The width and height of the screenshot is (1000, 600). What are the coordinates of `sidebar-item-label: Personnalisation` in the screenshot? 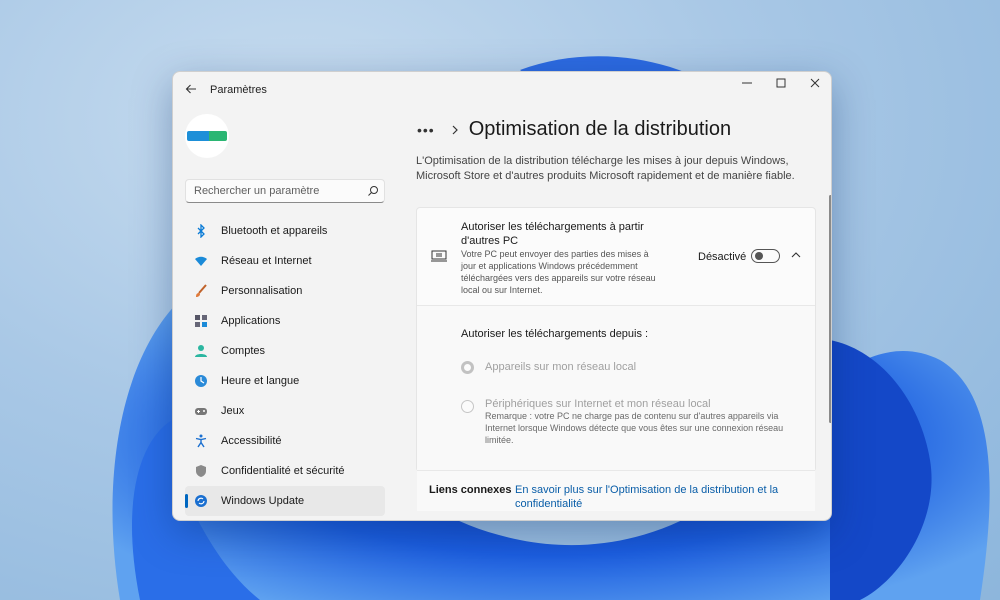 It's located at (262, 291).